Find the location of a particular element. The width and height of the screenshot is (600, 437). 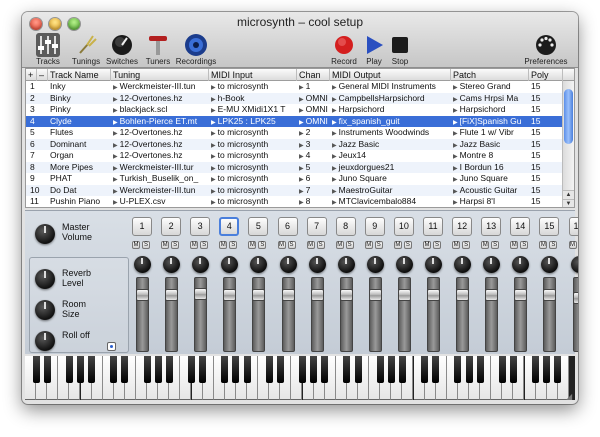

column-header: Poly is located at coordinates (546, 75).